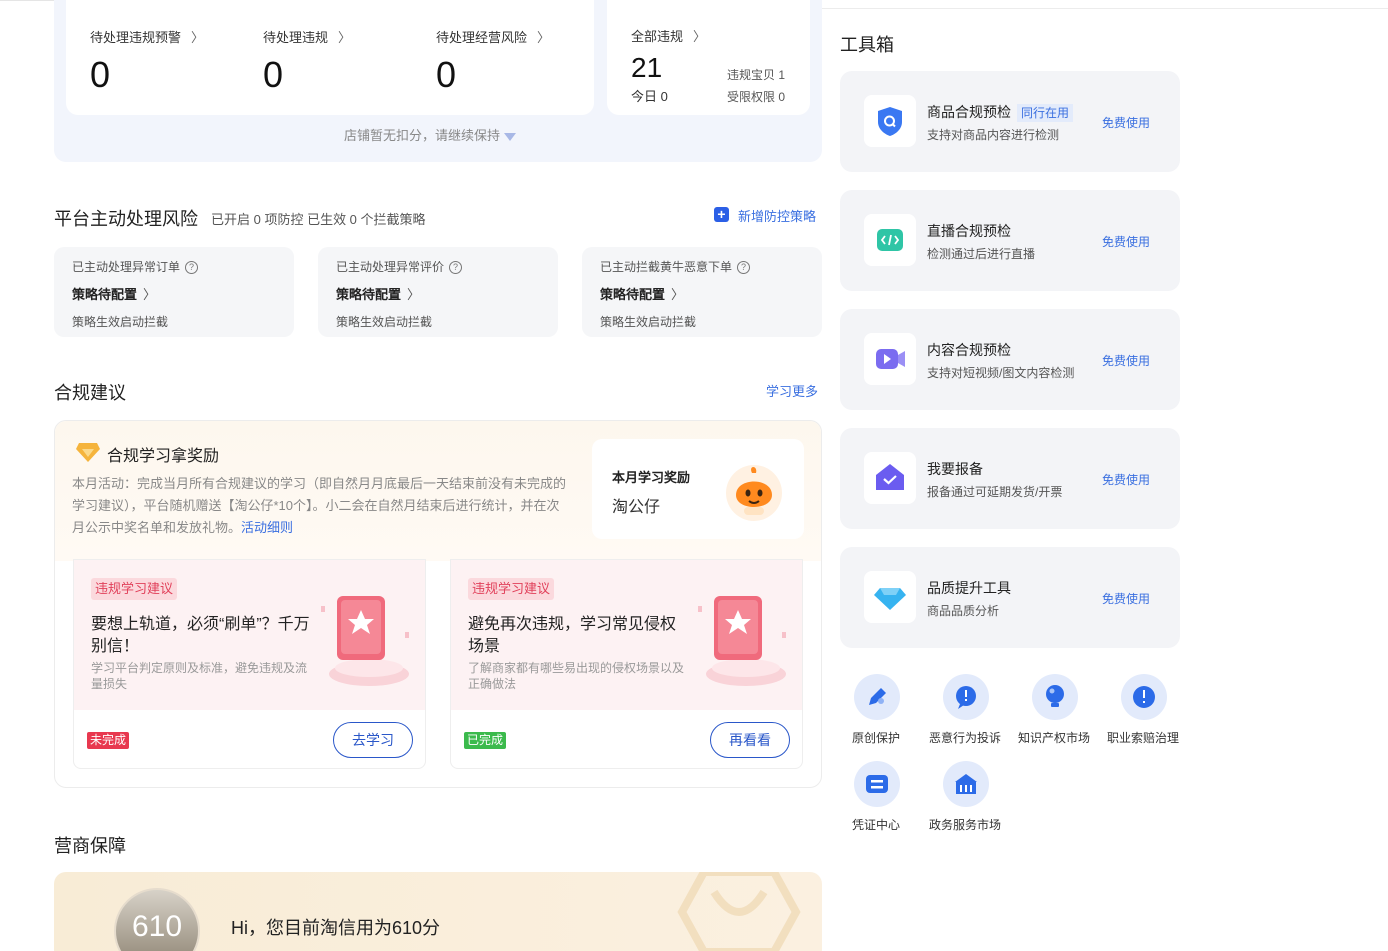  I want to click on credit-score-circle: 610, so click(157, 919).